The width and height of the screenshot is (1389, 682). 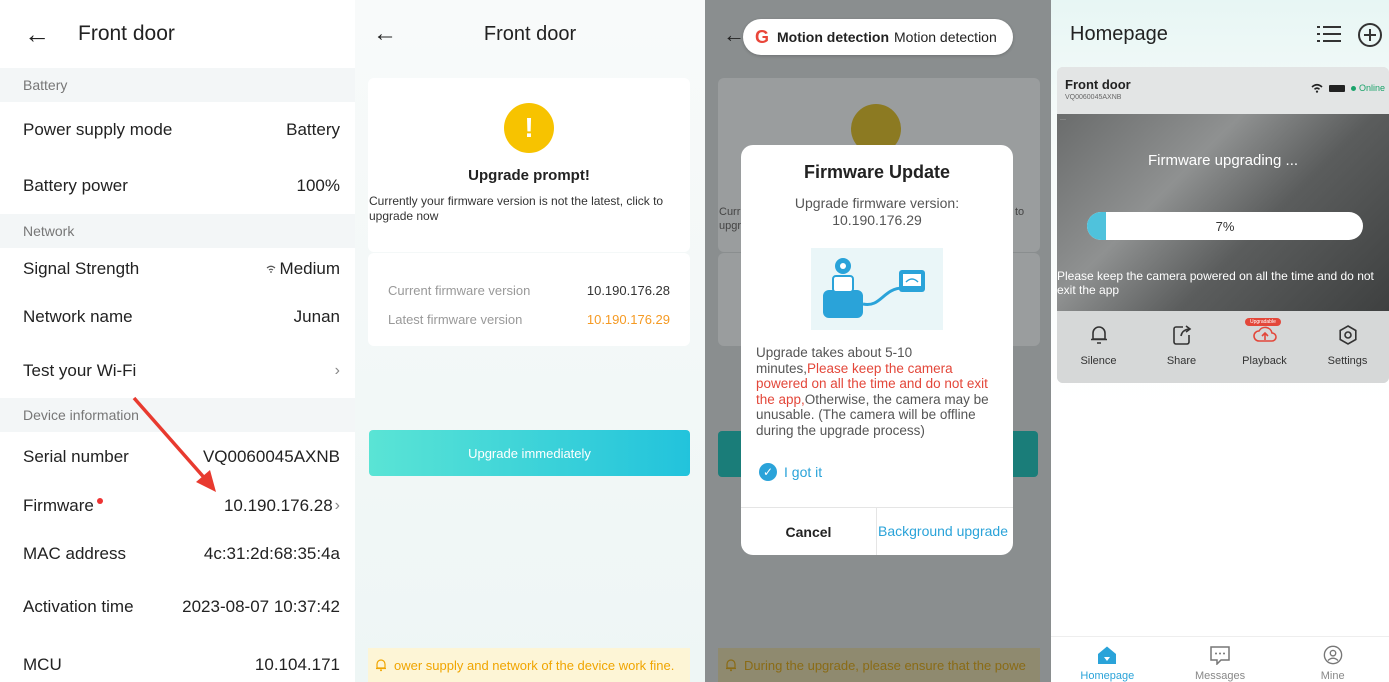 I want to click on row-label: Battery power, so click(x=75, y=185).